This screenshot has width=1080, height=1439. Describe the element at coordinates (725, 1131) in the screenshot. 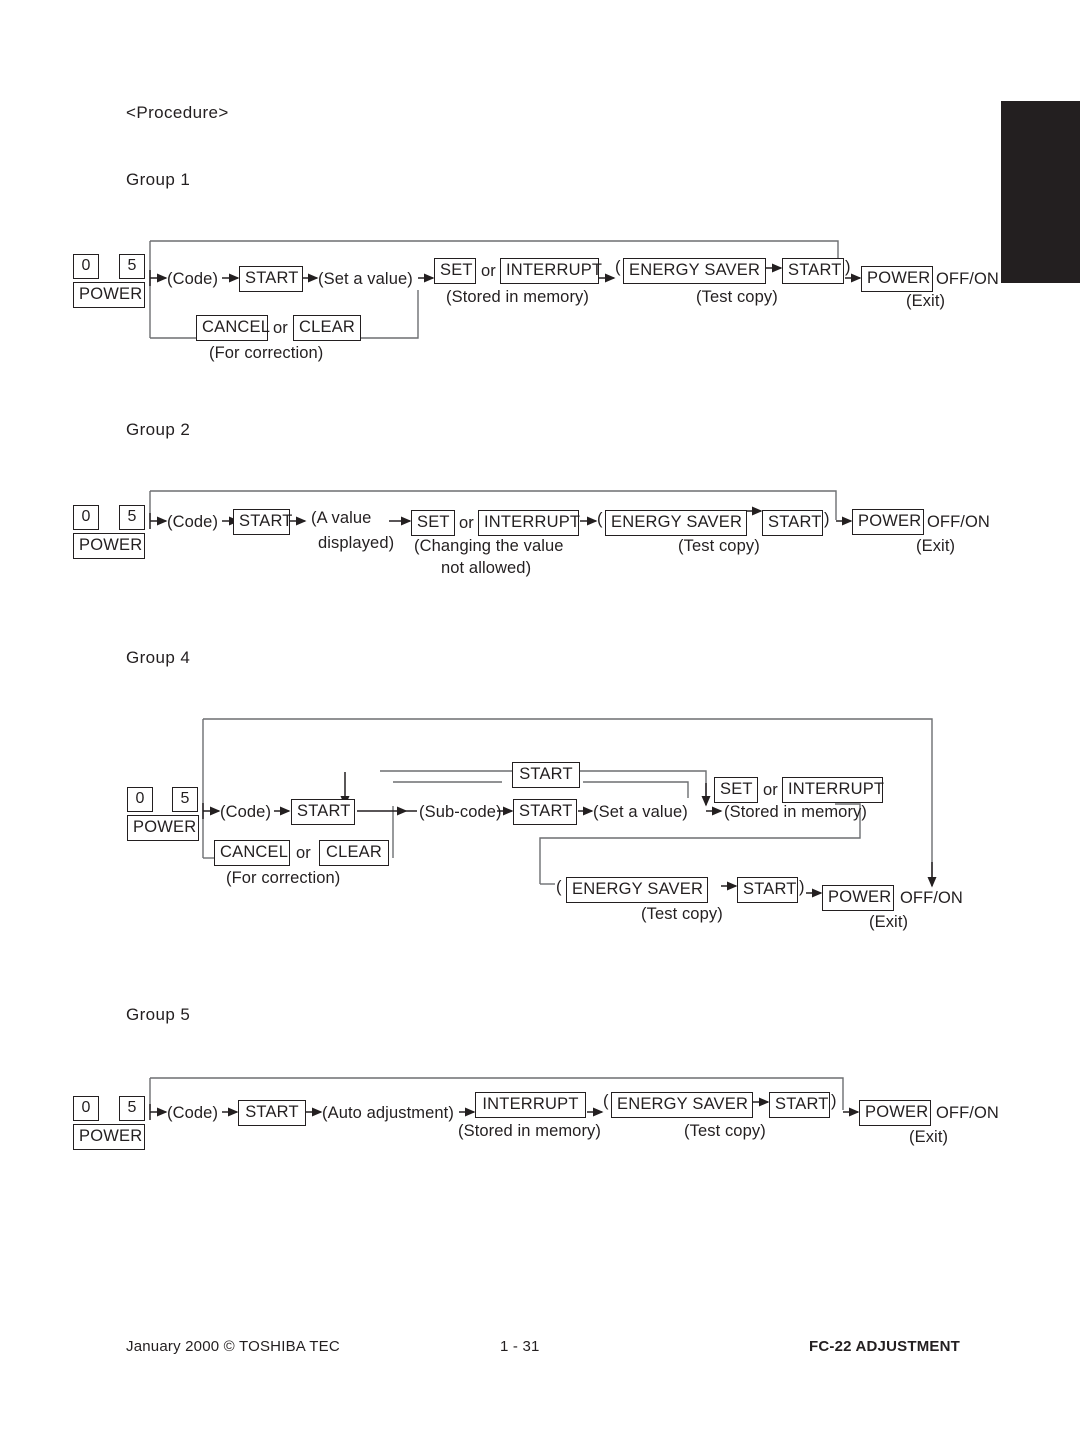

I see `group-5-test-copy: (Test copy)` at that location.